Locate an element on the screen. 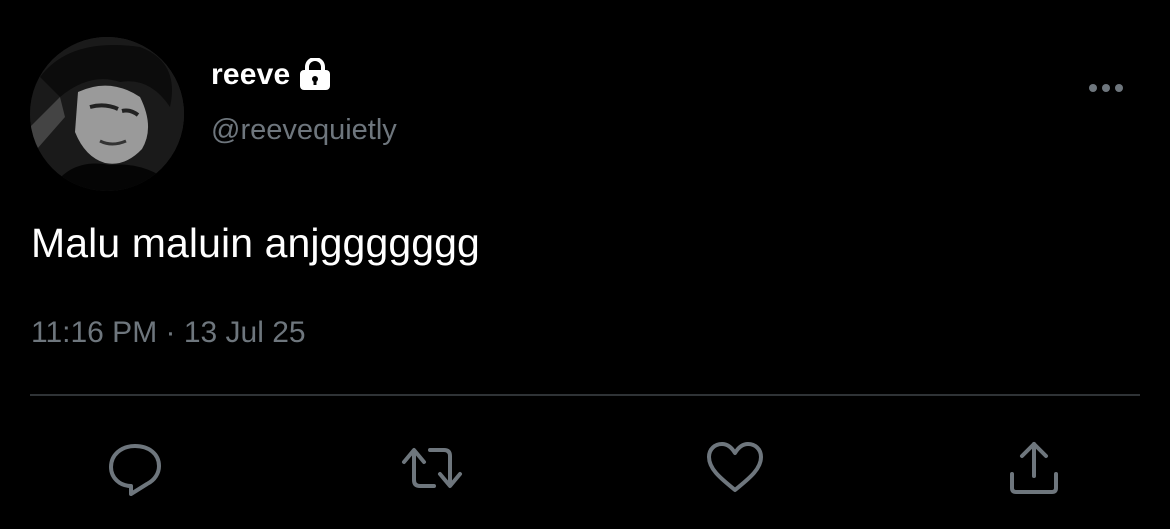  avatar is located at coordinates (107, 114).